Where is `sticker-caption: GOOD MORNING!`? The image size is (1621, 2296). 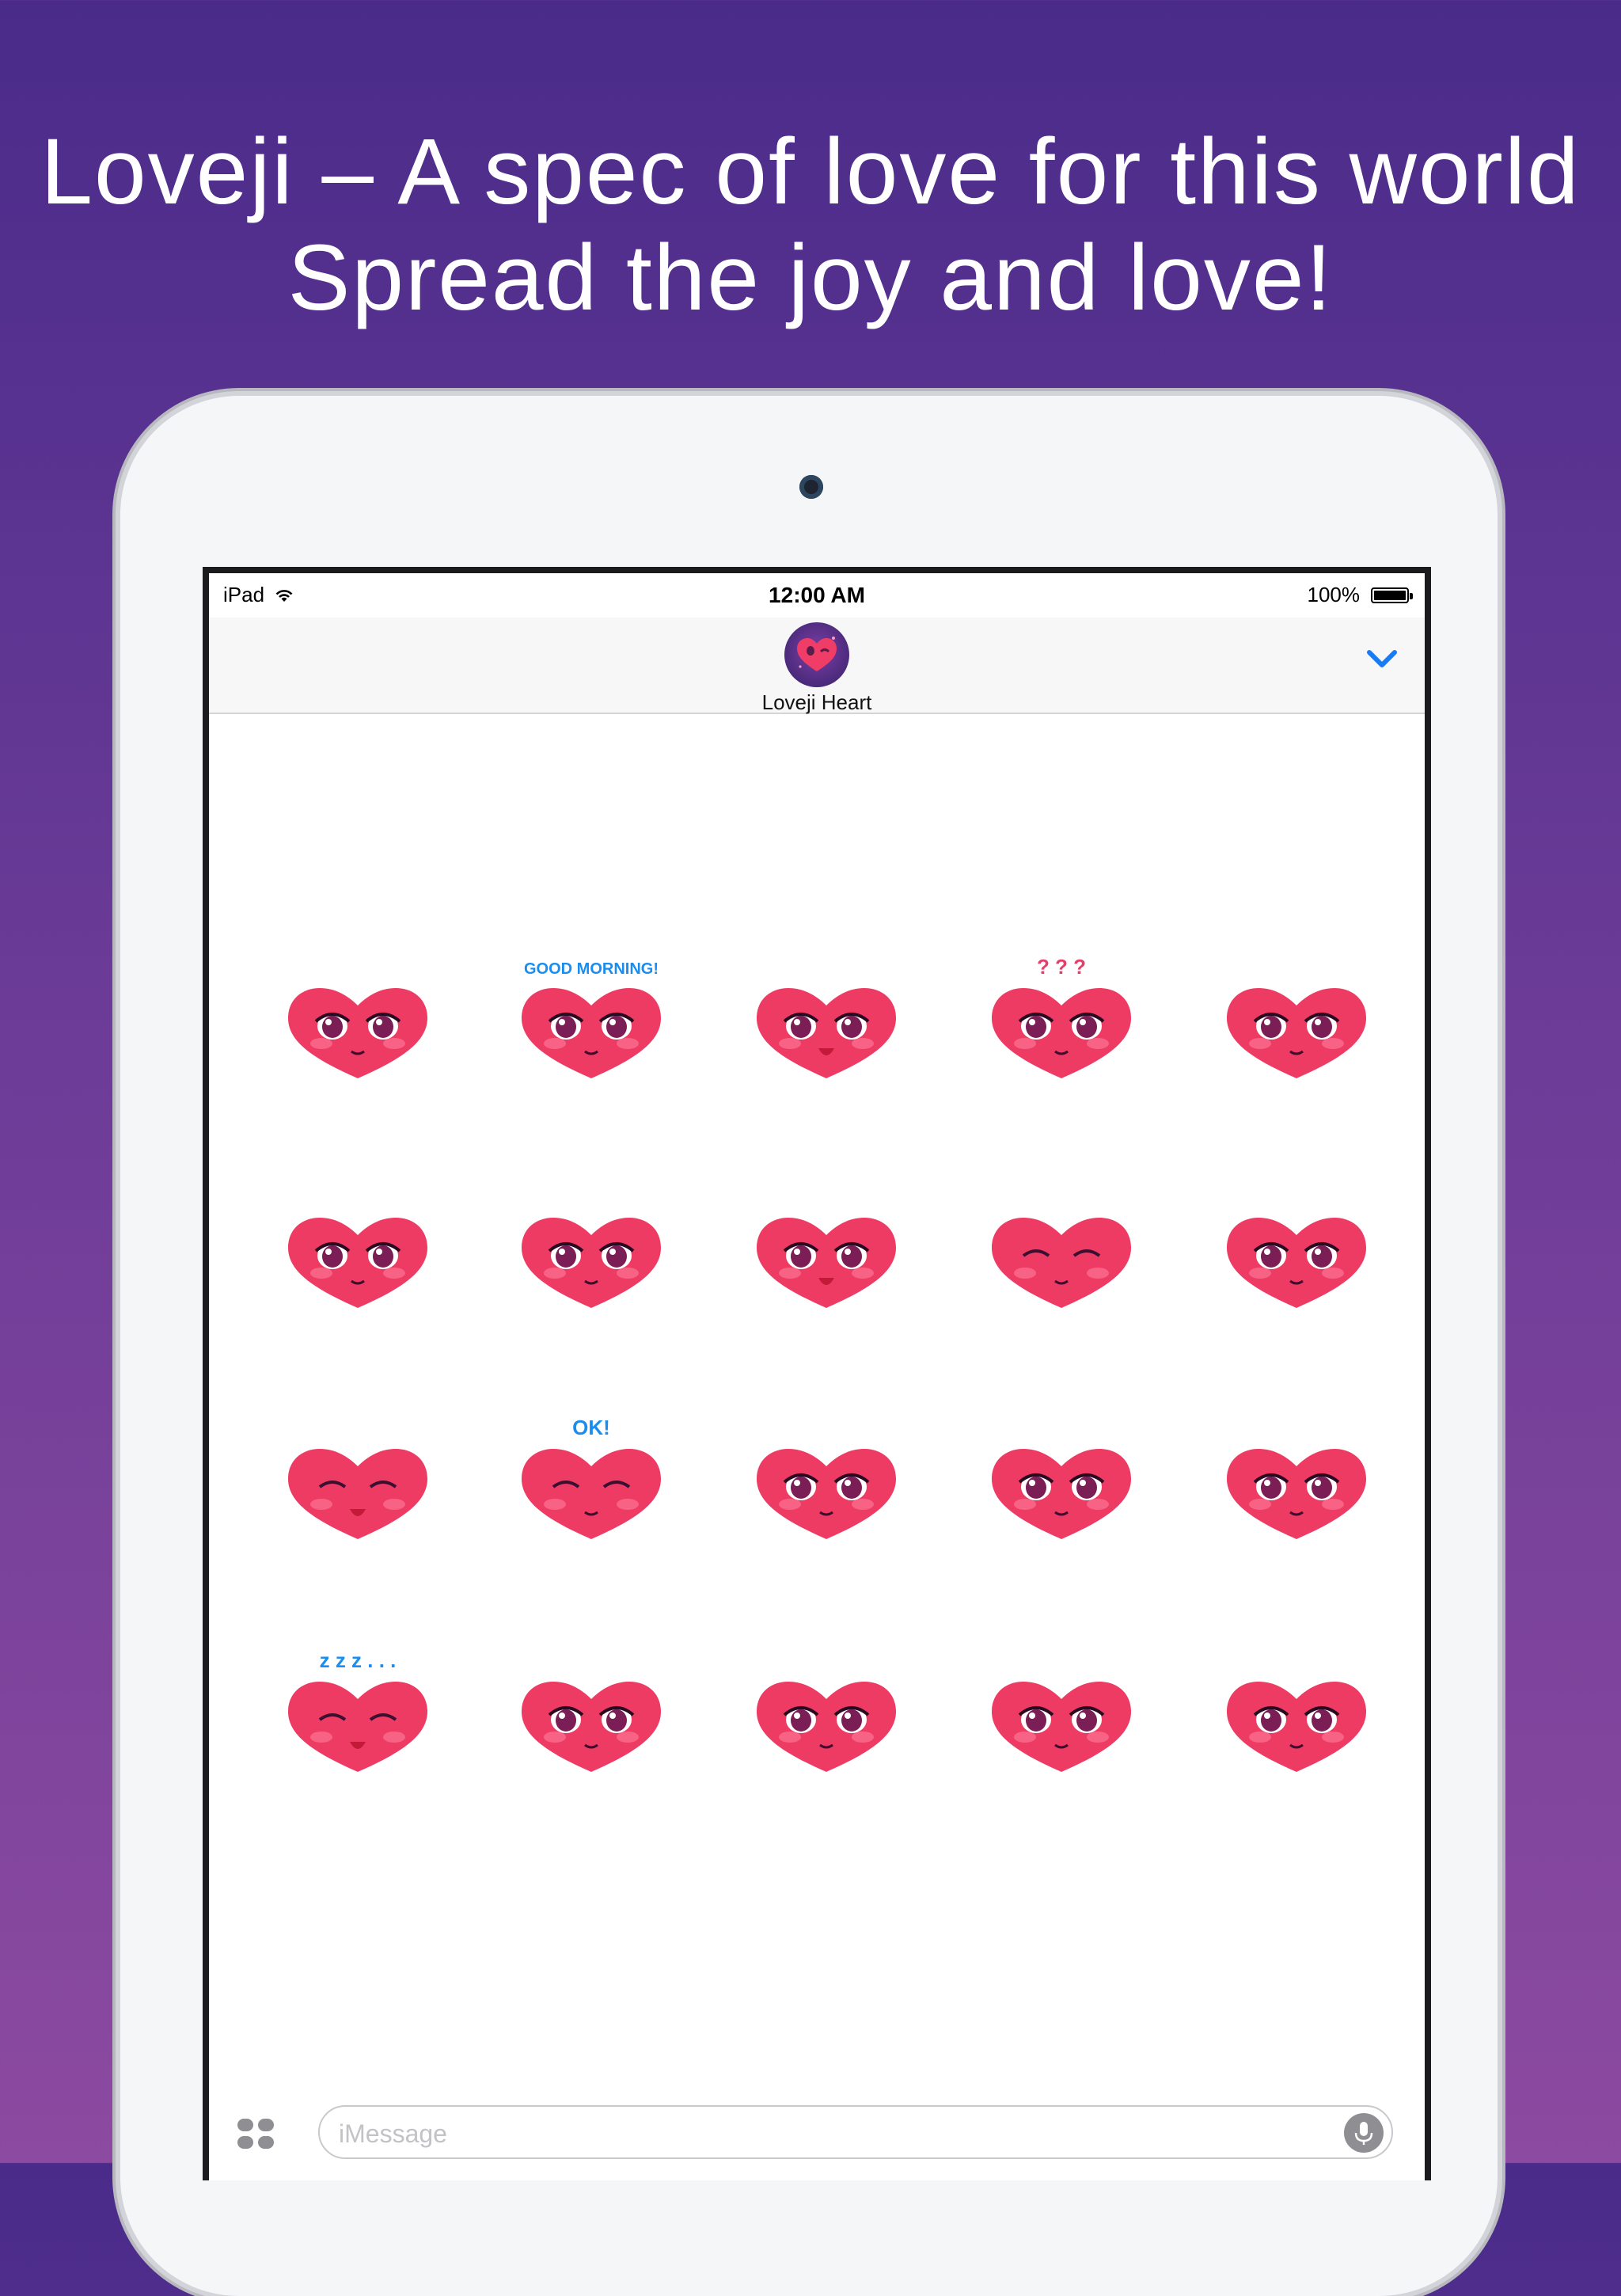
sticker-caption: GOOD MORNING! is located at coordinates (591, 969).